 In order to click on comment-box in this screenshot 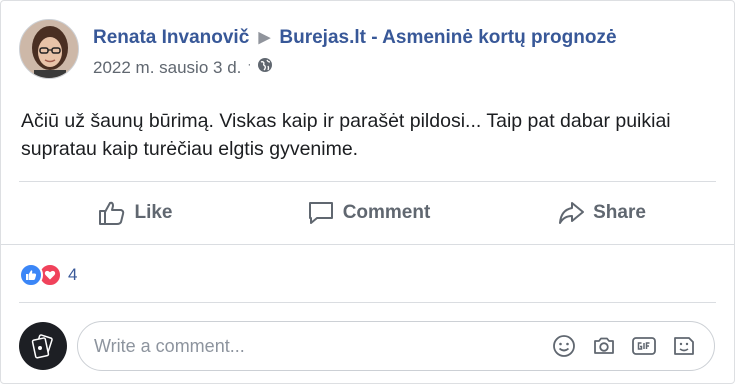, I will do `click(396, 346)`.